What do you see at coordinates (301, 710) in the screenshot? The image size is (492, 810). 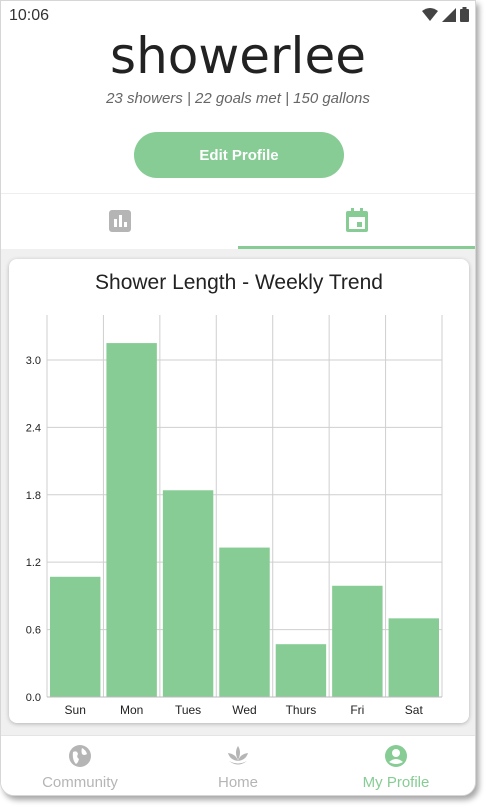 I see `x-tick-label: Thurs` at bounding box center [301, 710].